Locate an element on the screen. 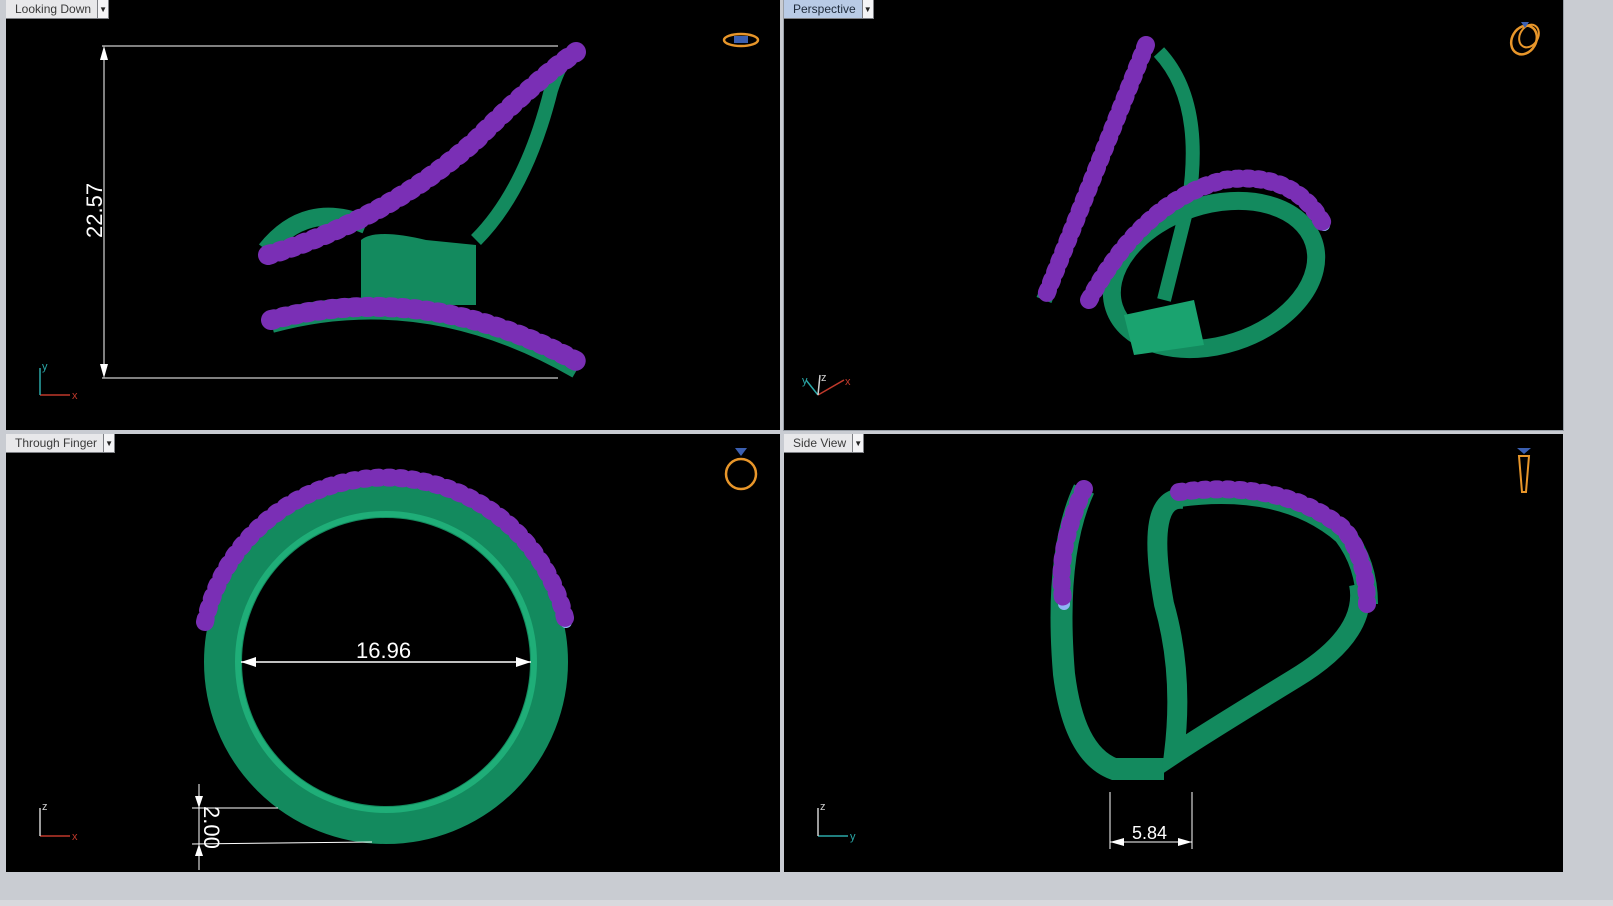  axis-indicator: x y is located at coordinates (58, 381).